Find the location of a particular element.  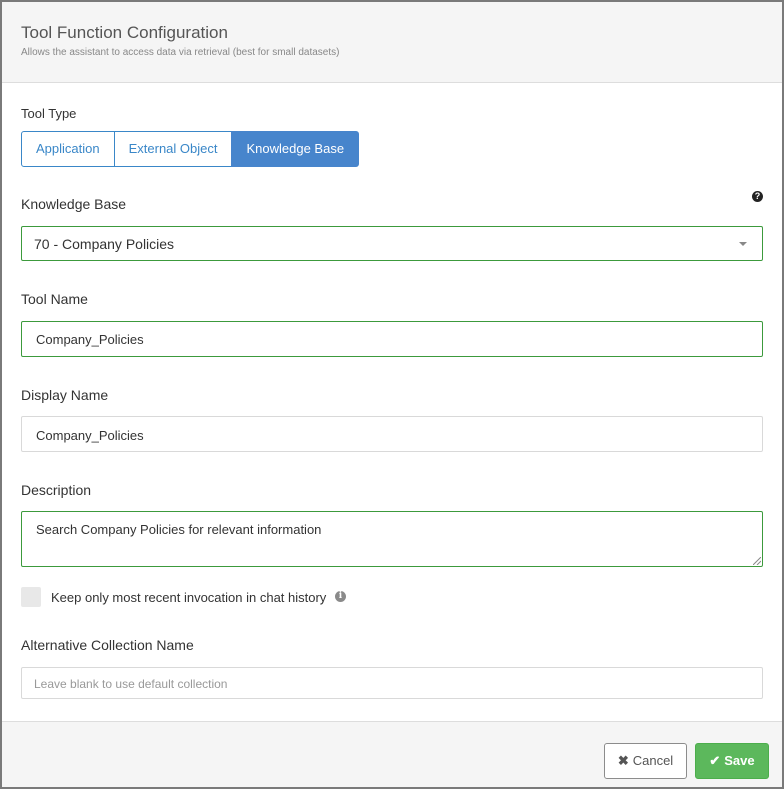

tool-type-option-knowledge-base: Knowledge Base is located at coordinates (295, 149).